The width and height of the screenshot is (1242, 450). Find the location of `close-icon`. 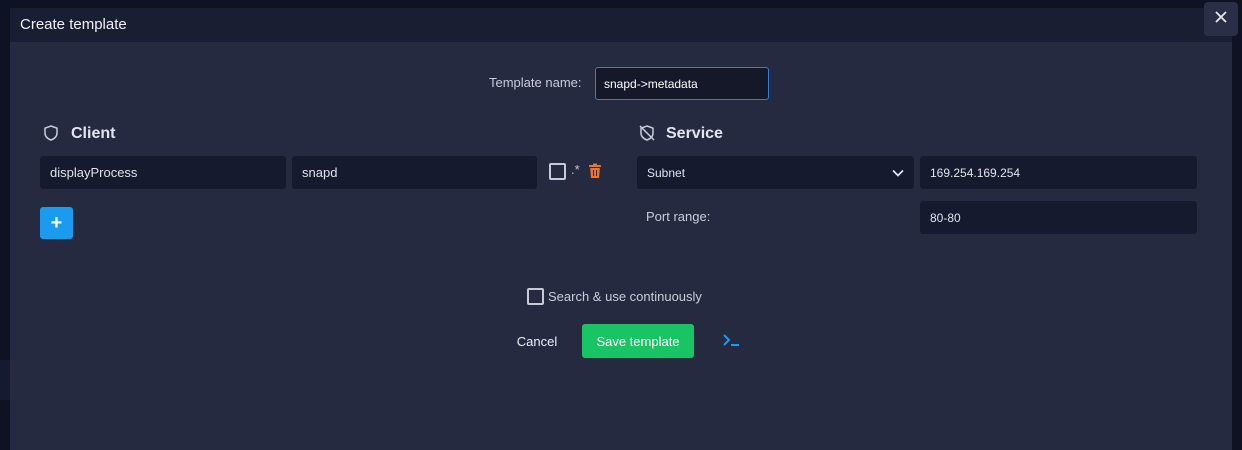

close-icon is located at coordinates (1221, 19).